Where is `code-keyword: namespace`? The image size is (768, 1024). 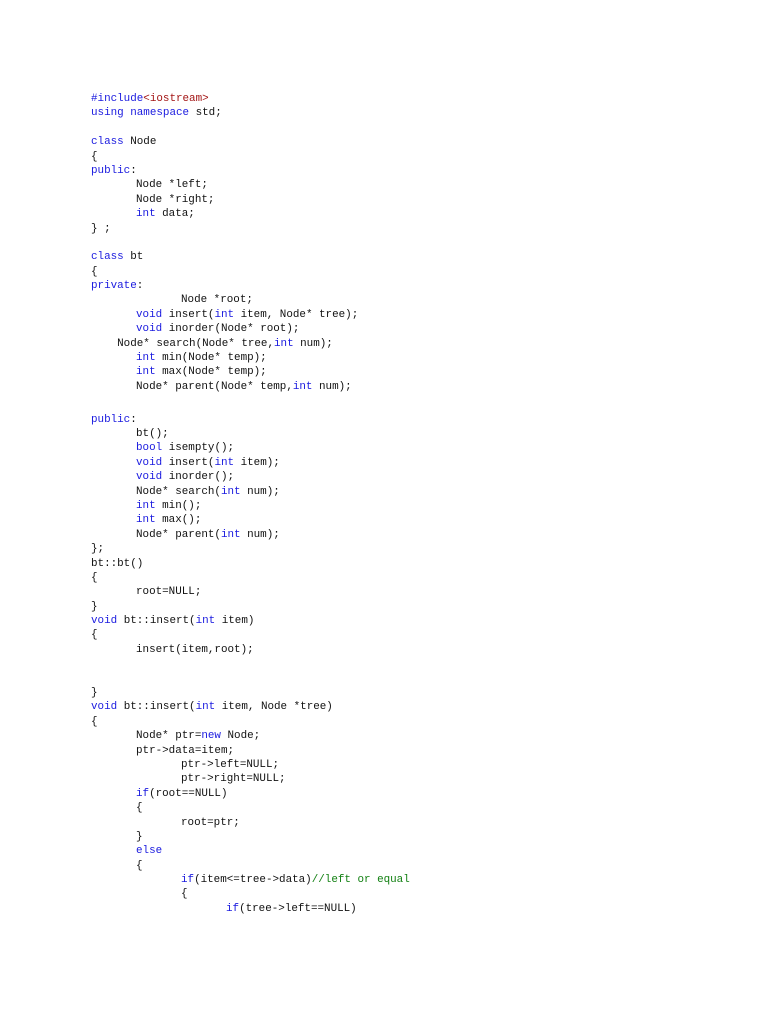
code-keyword: namespace is located at coordinates (160, 113).